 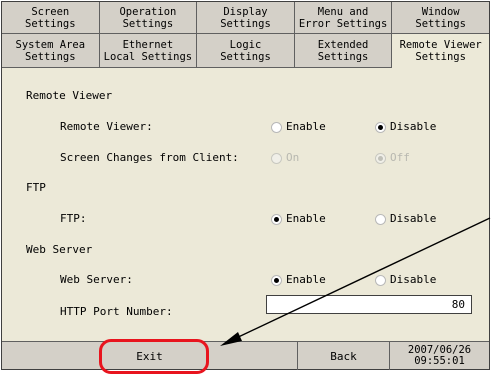 What do you see at coordinates (400, 157) in the screenshot?
I see `screen-changes-off-label: Off` at bounding box center [400, 157].